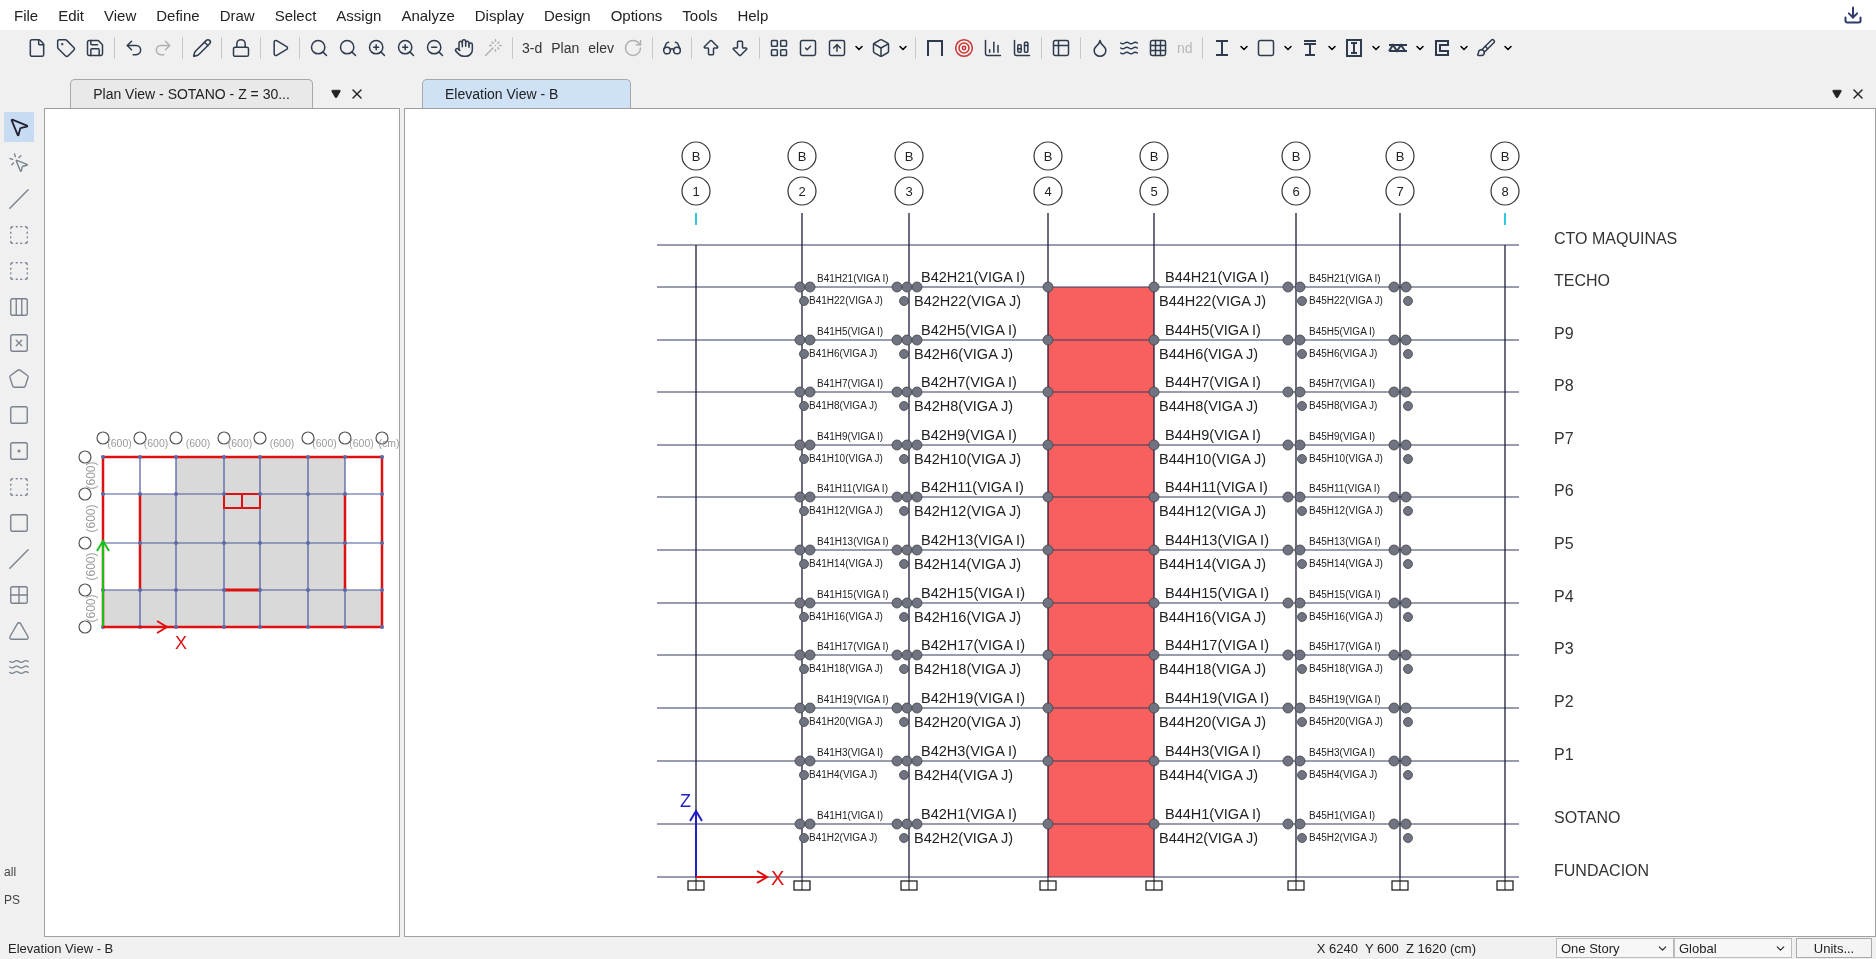 The image size is (1876, 959). Describe the element at coordinates (19, 127) in the screenshot. I see `select-tool-button` at that location.